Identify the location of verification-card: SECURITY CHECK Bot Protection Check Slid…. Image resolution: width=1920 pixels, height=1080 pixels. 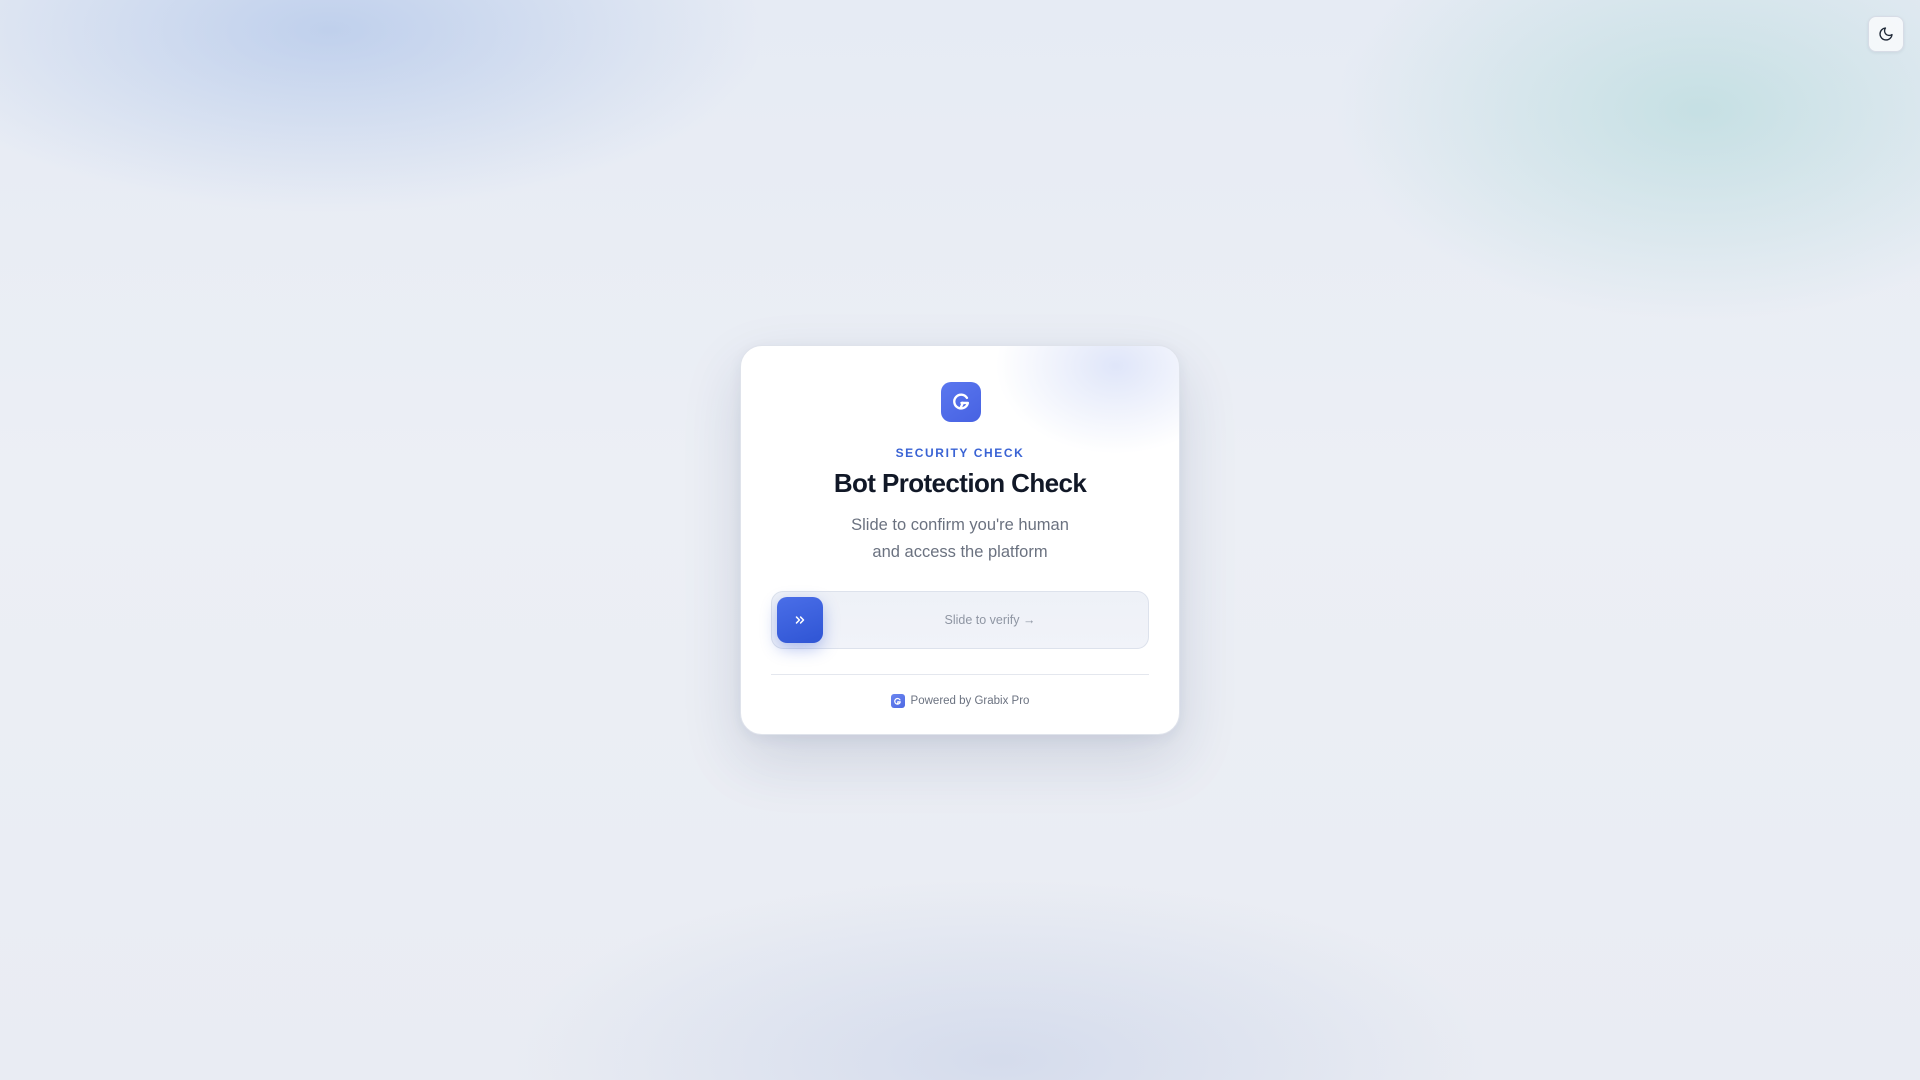
(960, 540).